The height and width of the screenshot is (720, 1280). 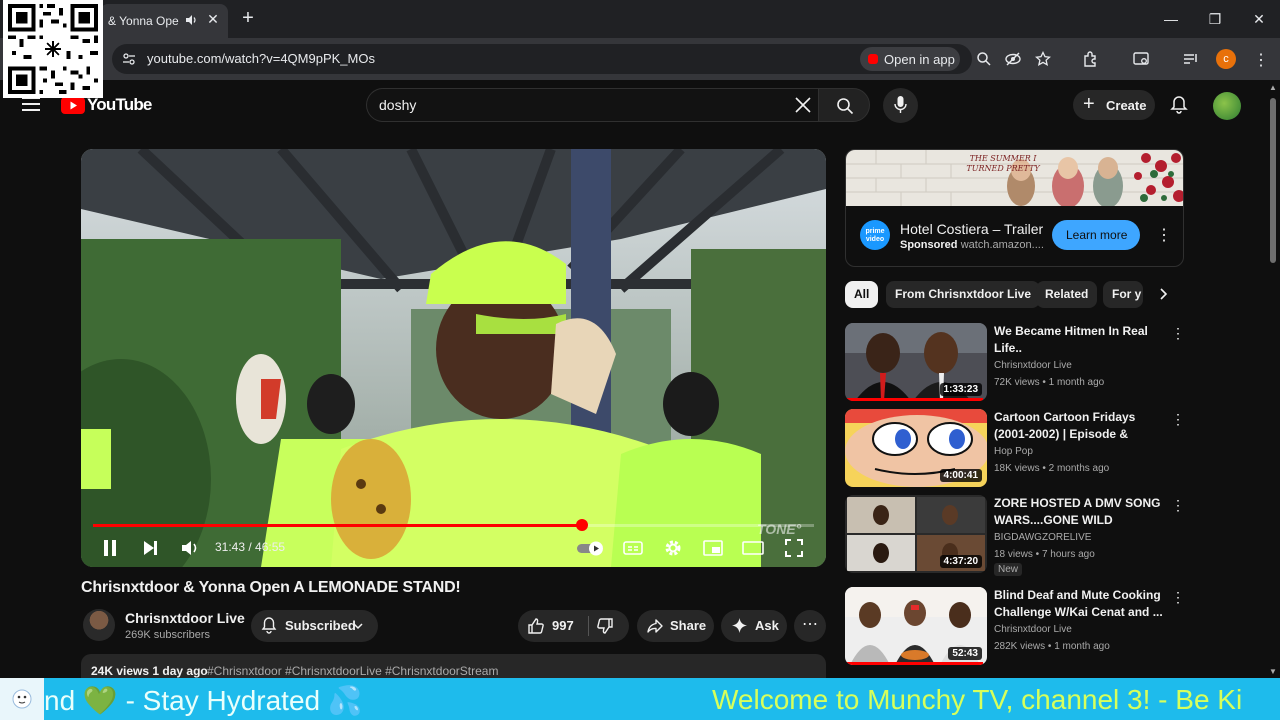 What do you see at coordinates (1273, 379) in the screenshot?
I see `page-scrollbar: ▲ ▼` at bounding box center [1273, 379].